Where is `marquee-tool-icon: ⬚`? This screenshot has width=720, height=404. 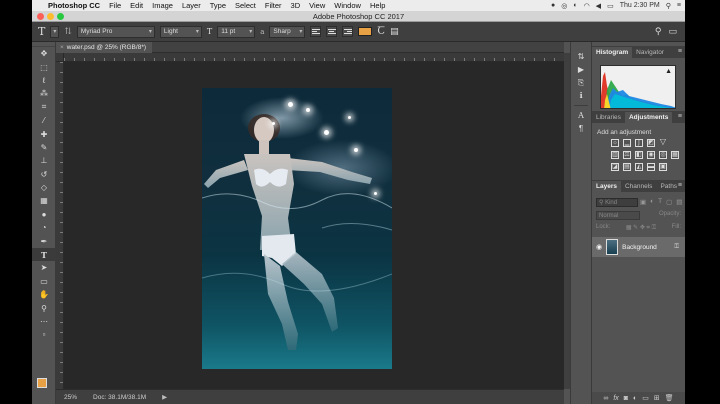 marquee-tool-icon: ⬚ is located at coordinates (44, 66).